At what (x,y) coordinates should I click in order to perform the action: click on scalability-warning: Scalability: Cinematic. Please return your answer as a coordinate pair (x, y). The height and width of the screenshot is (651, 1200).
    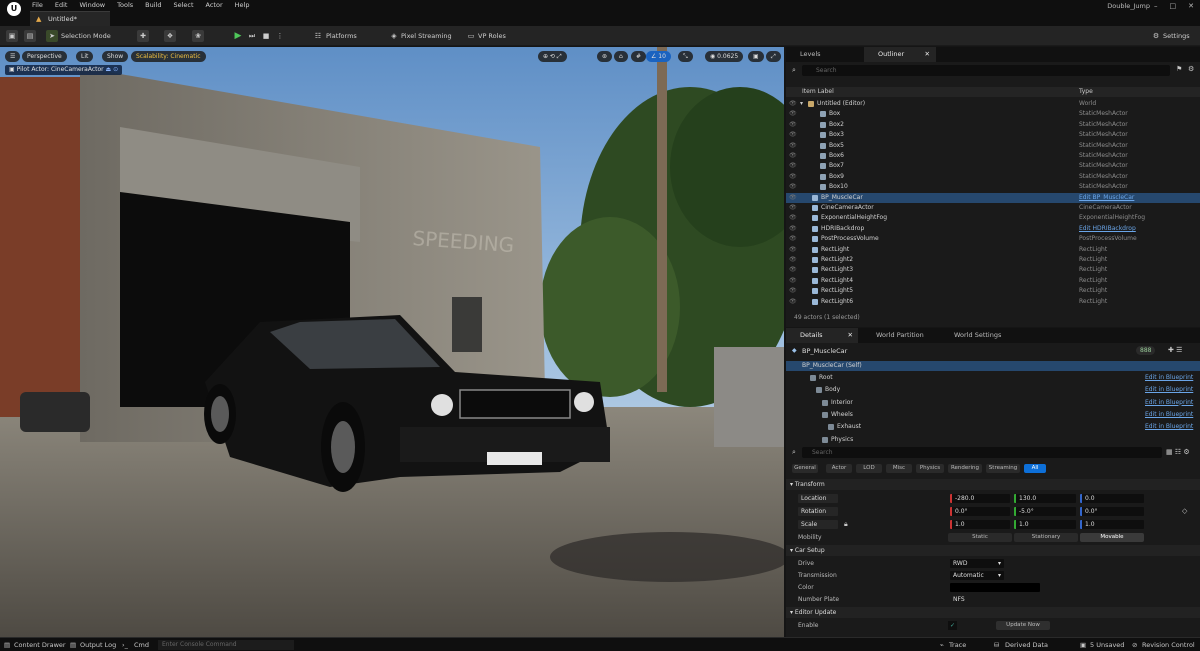
    Looking at the image, I should click on (168, 56).